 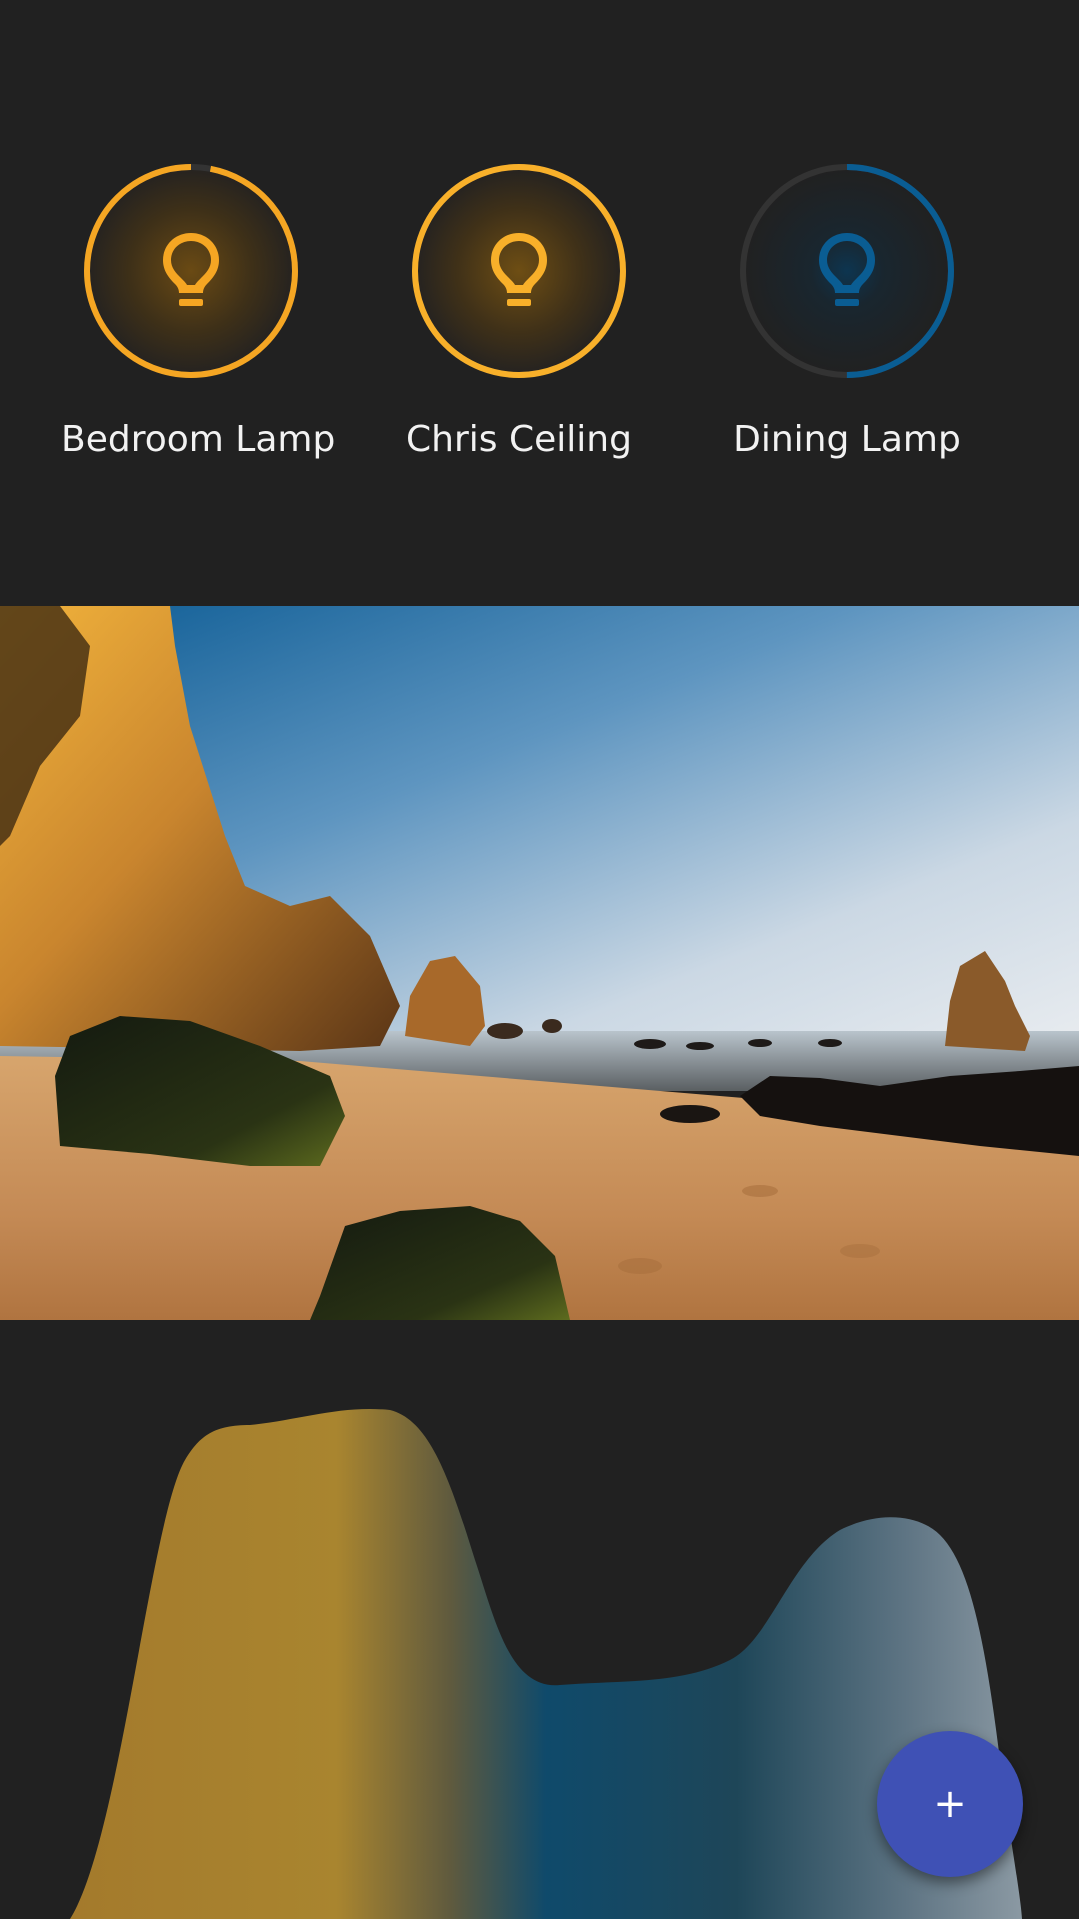 I want to click on lamp-bedroom-lamp-dial, so click(x=191, y=271).